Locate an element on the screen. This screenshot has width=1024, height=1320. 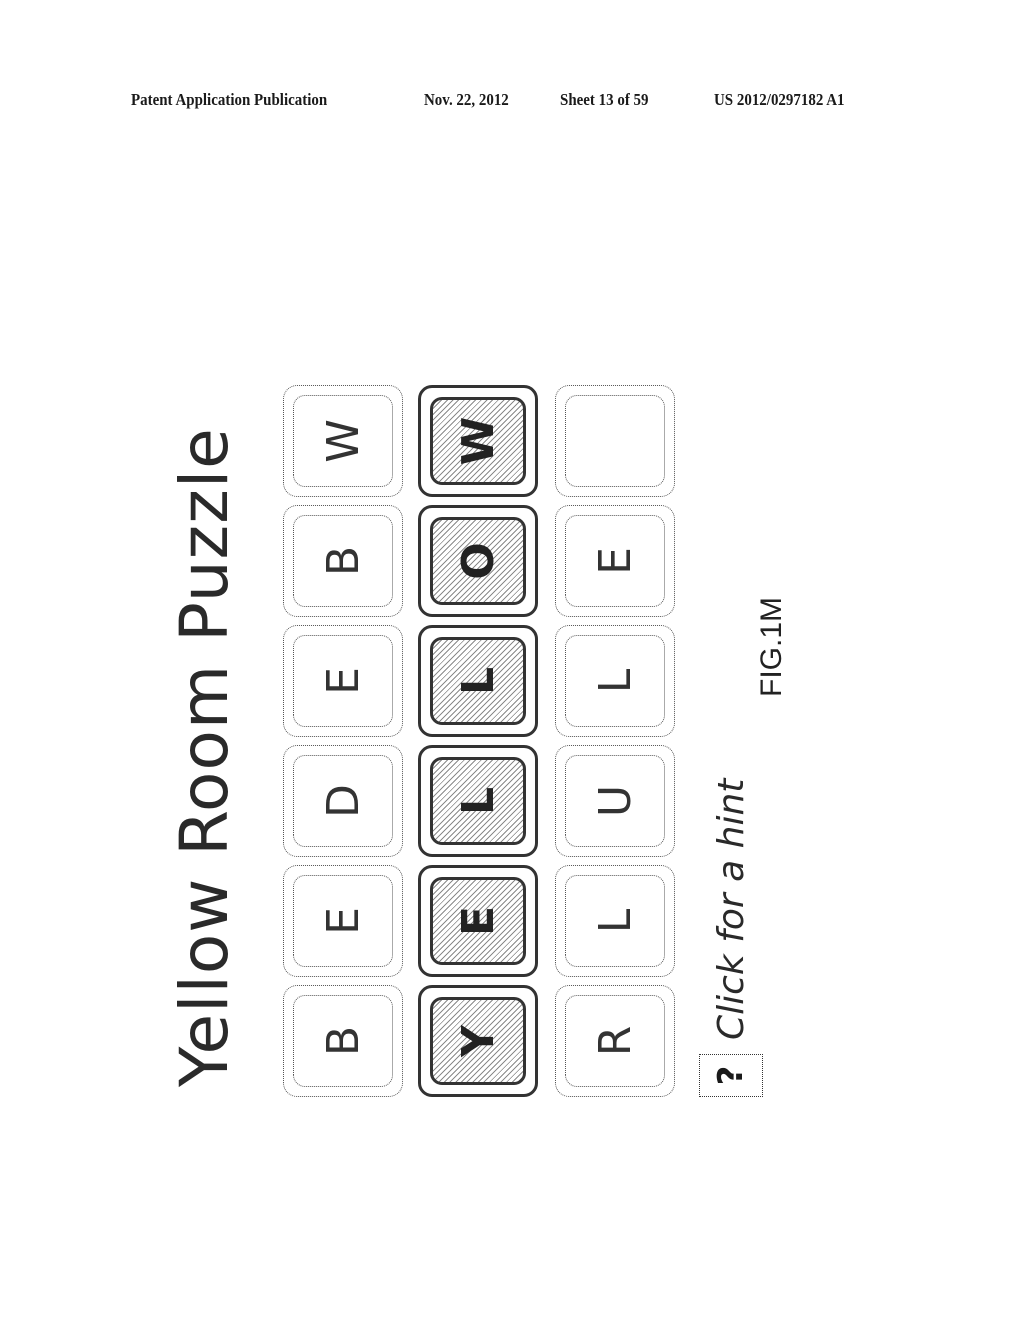
selected-letter-tile: W is located at coordinates (478, 441).